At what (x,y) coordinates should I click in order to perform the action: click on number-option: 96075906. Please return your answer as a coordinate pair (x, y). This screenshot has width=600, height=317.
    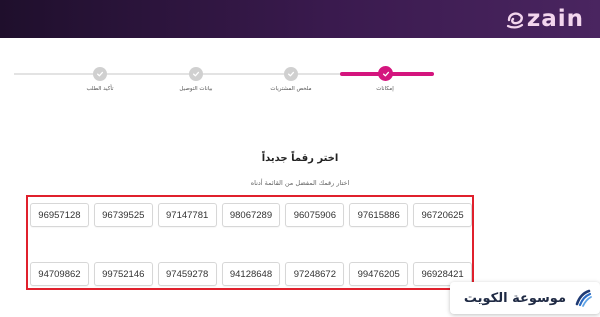
    Looking at the image, I should click on (315, 215).